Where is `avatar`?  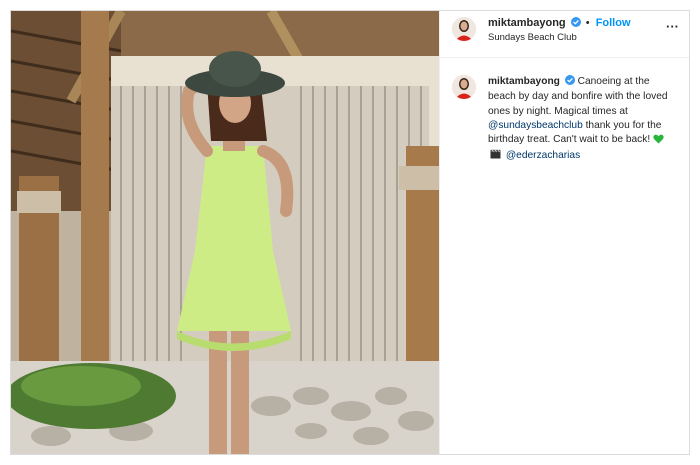 avatar is located at coordinates (464, 29).